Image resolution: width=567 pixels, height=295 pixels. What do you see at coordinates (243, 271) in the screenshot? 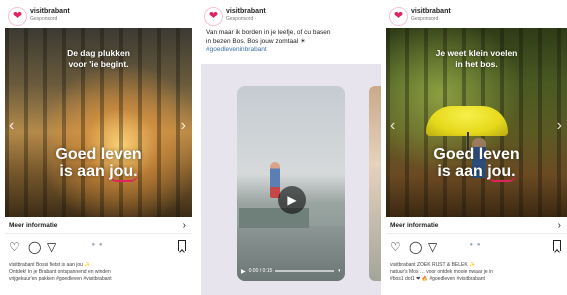
I see `play-small-icon: ▶` at bounding box center [243, 271].